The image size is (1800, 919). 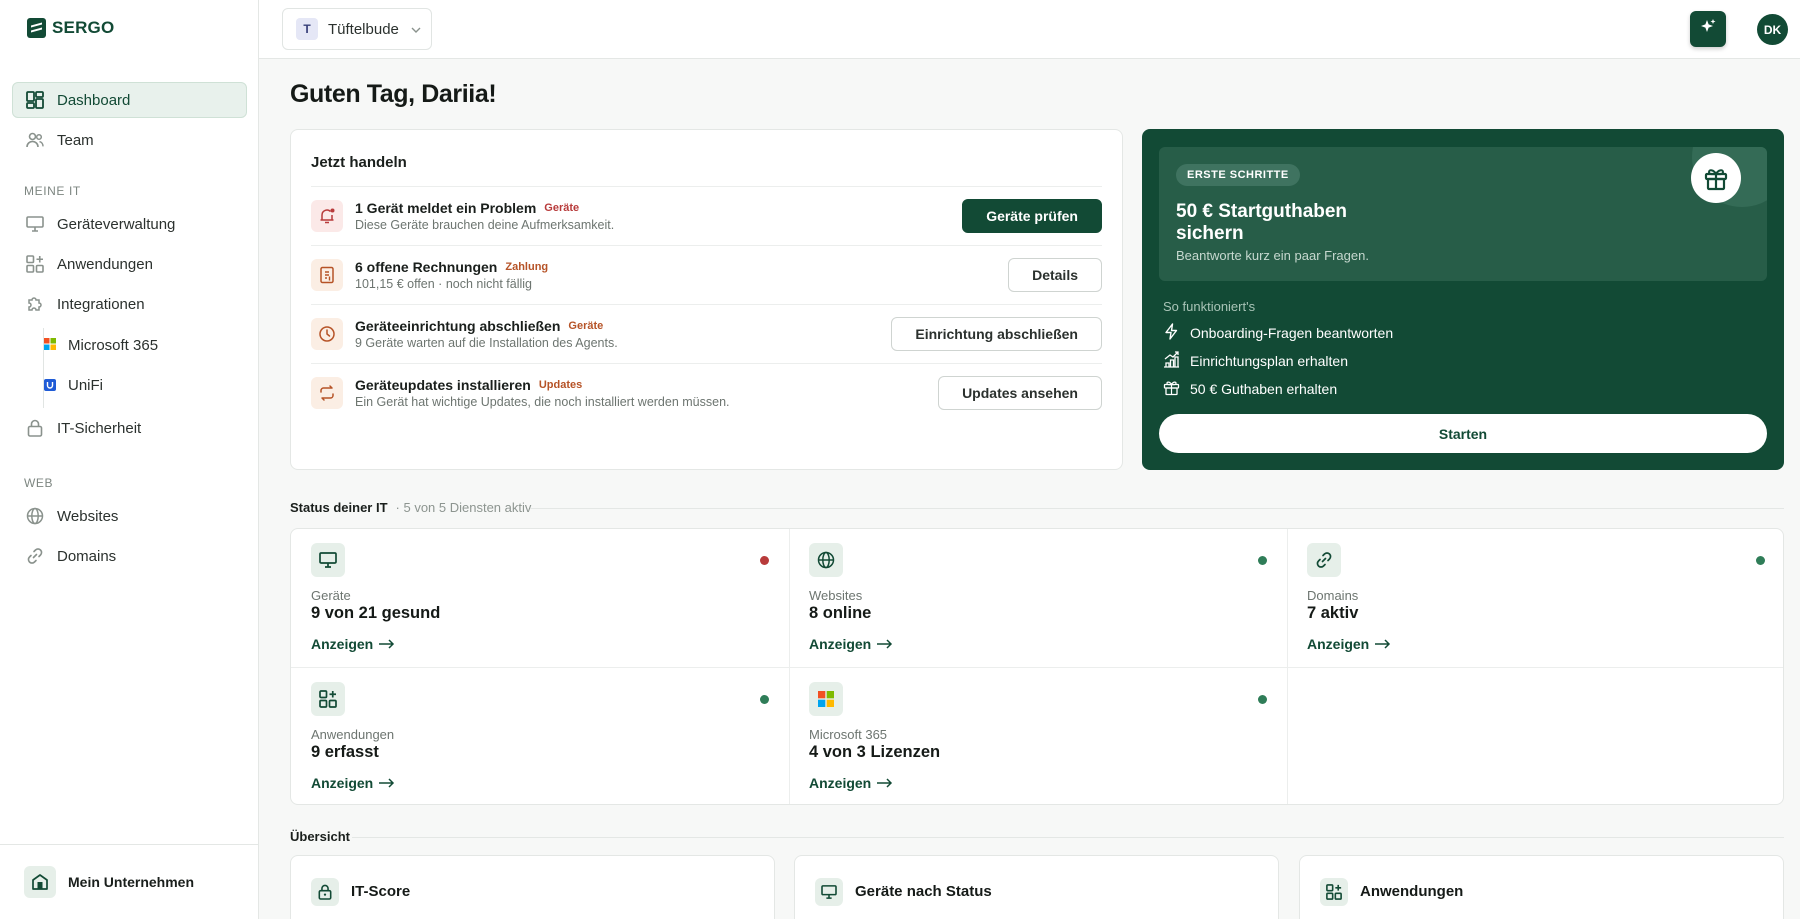 What do you see at coordinates (325, 892) in the screenshot?
I see `lock-icon` at bounding box center [325, 892].